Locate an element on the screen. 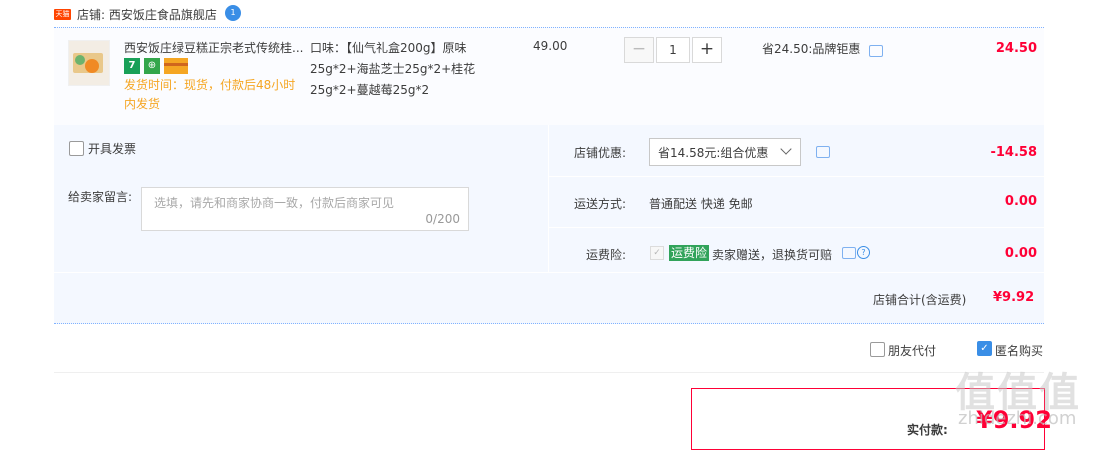  store-name: 店铺: 西安饭庄食品旗舰店 is located at coordinates (147, 14).